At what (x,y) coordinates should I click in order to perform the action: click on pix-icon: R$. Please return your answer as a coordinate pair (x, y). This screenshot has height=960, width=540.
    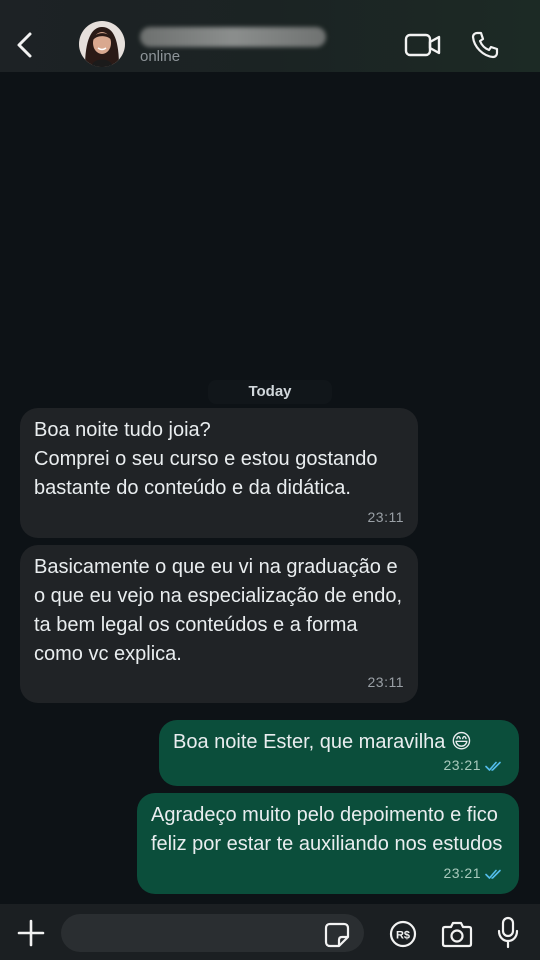
    Looking at the image, I should click on (403, 934).